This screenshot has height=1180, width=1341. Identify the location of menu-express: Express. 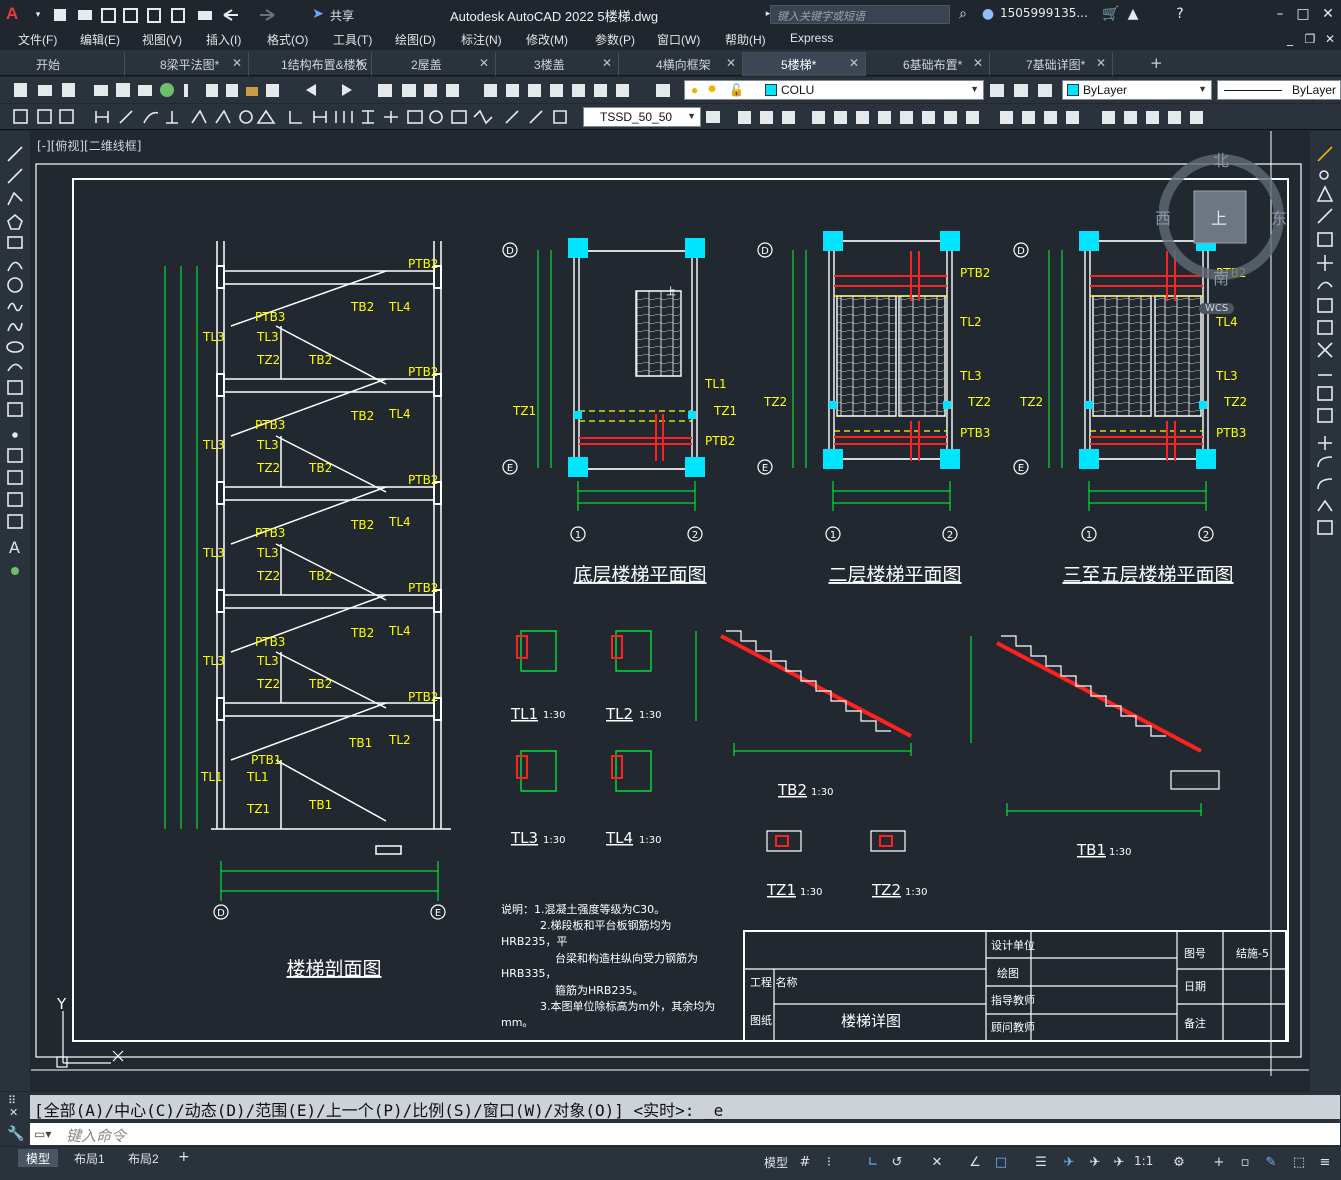
(811, 38).